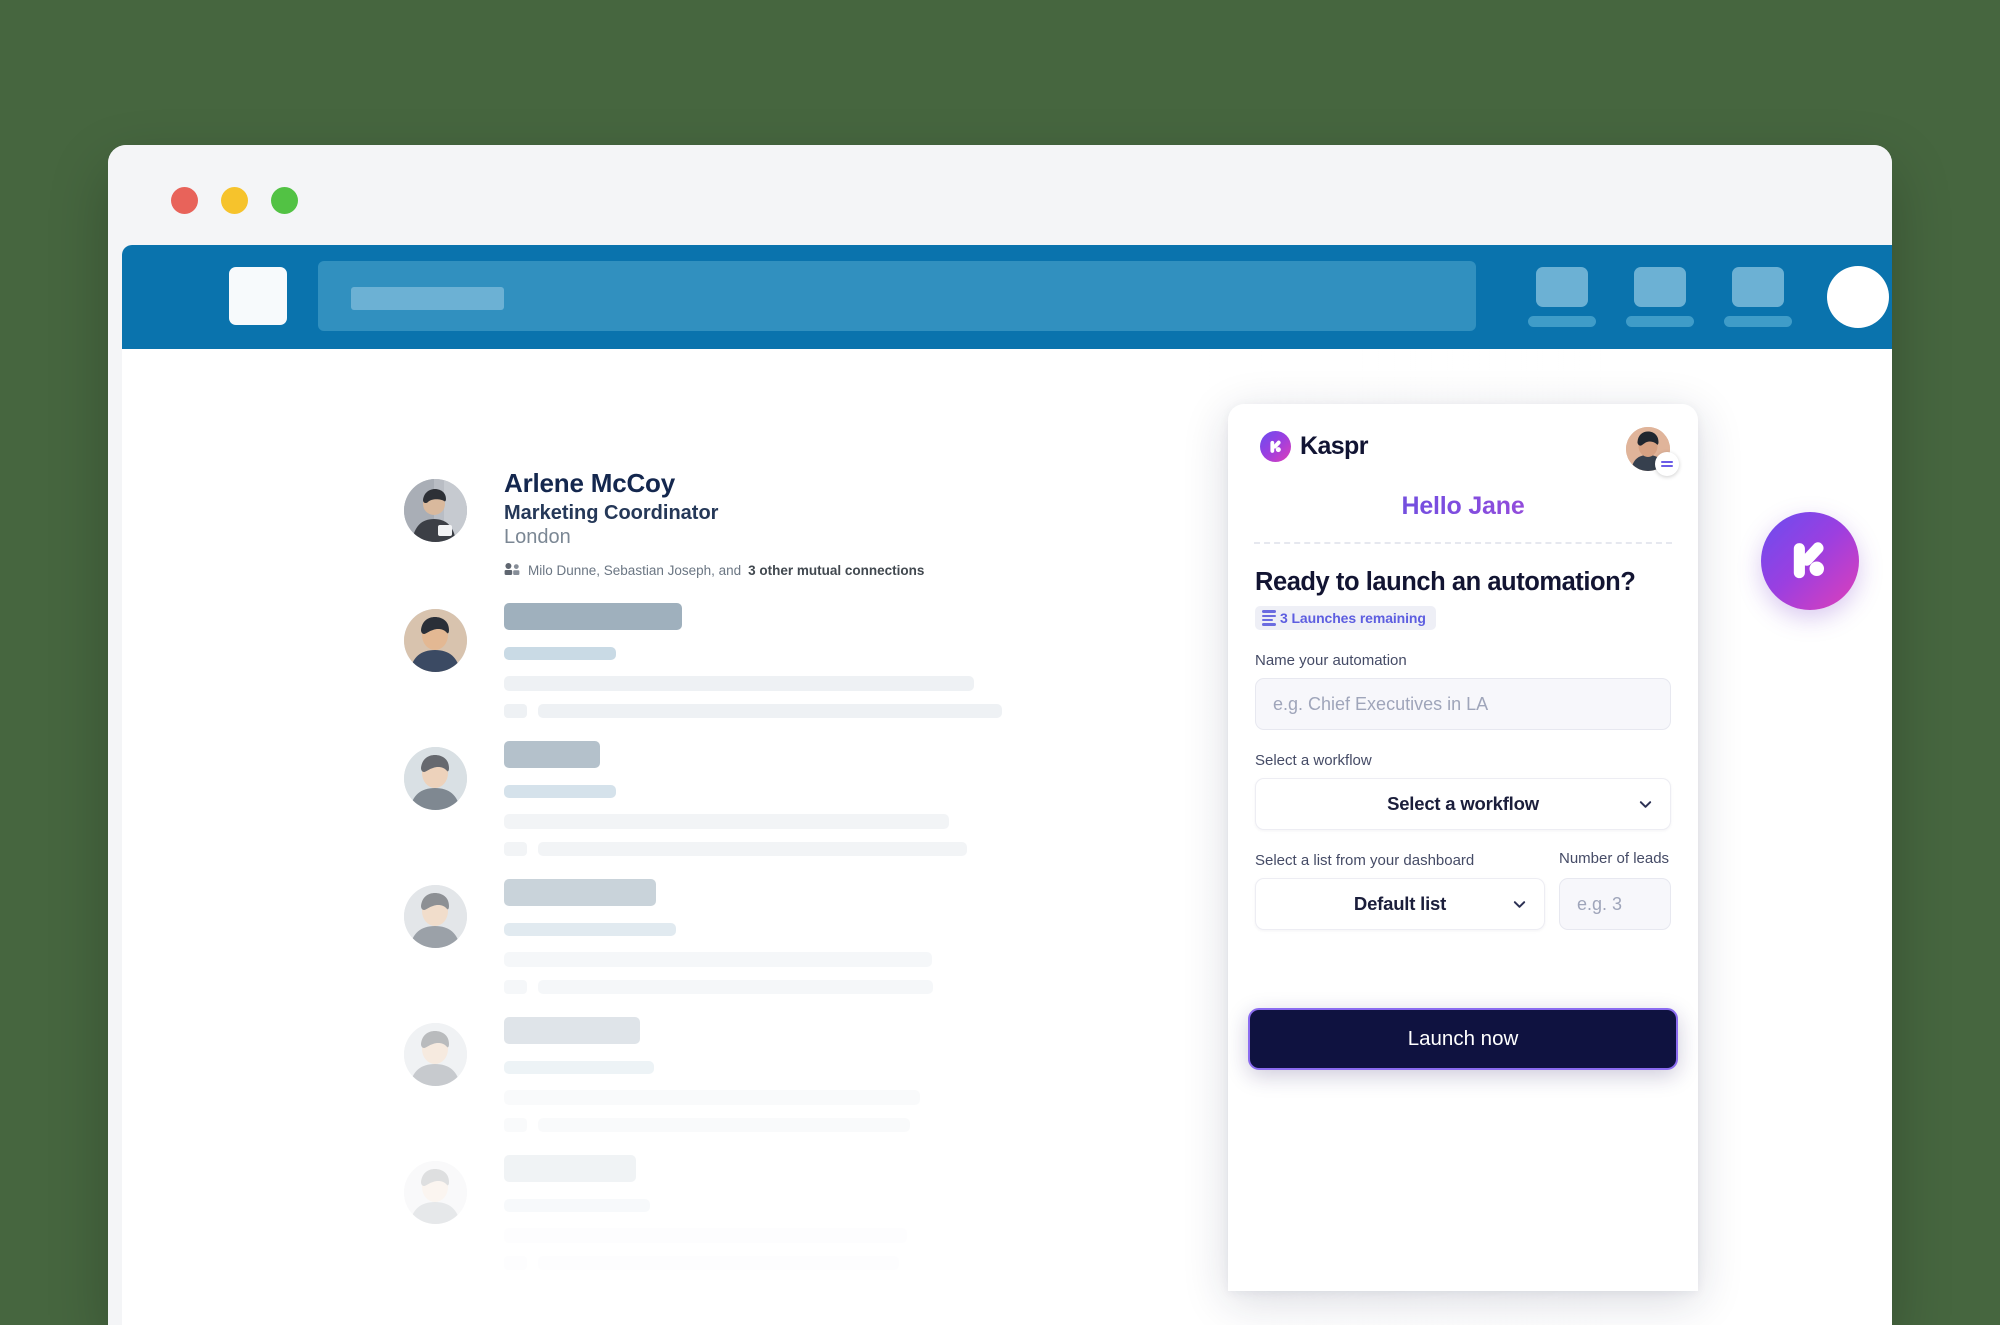 The image size is (2000, 1325). I want to click on nav-item-2-icon, so click(1660, 297).